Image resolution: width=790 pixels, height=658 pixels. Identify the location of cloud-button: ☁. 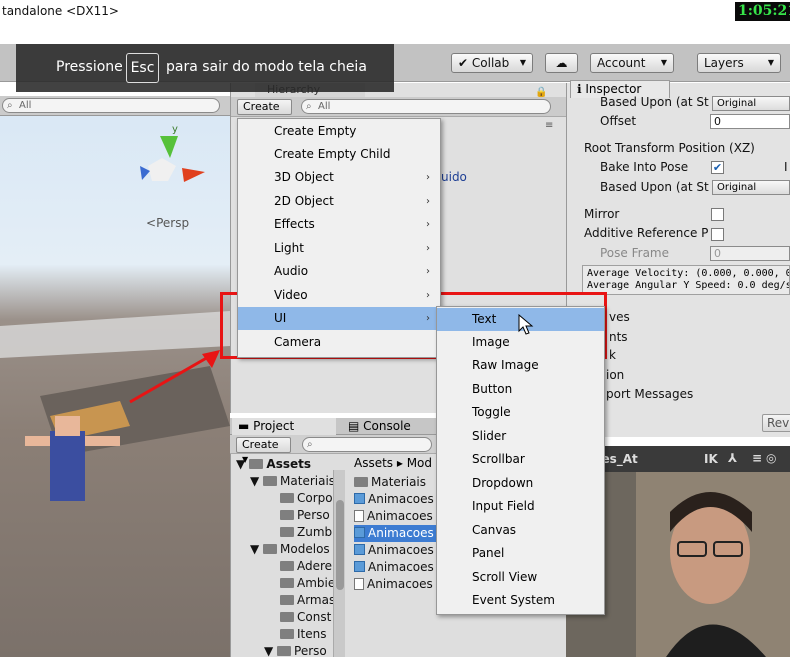
(561, 63).